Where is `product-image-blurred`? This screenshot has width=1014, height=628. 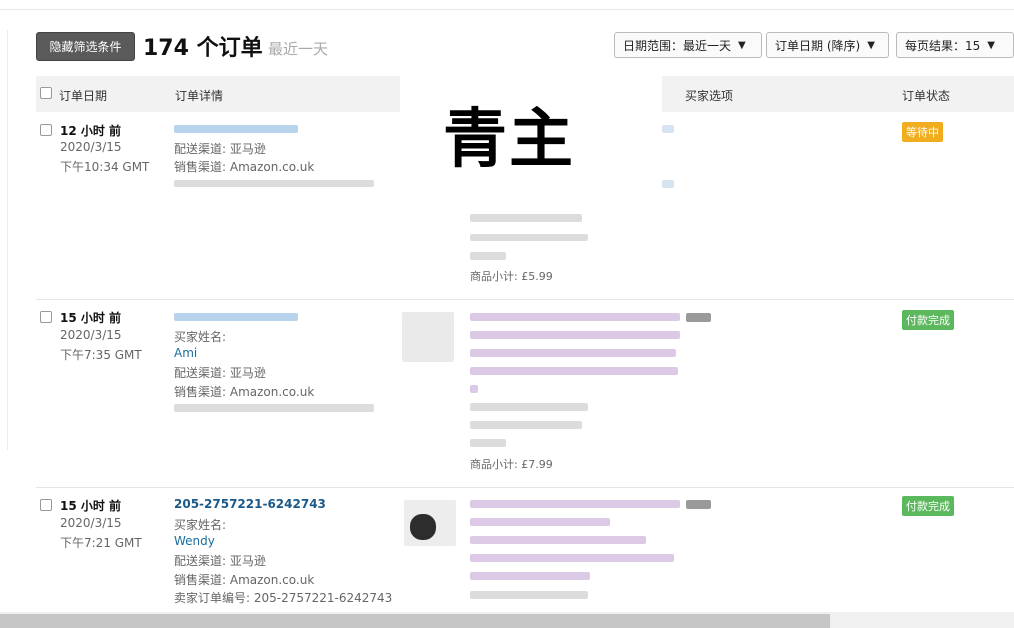
product-image-blurred is located at coordinates (423, 527).